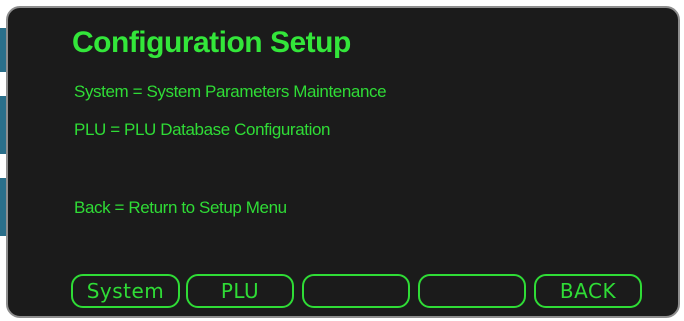 The width and height of the screenshot is (684, 321). What do you see at coordinates (125, 291) in the screenshot?
I see `system-button: System` at bounding box center [125, 291].